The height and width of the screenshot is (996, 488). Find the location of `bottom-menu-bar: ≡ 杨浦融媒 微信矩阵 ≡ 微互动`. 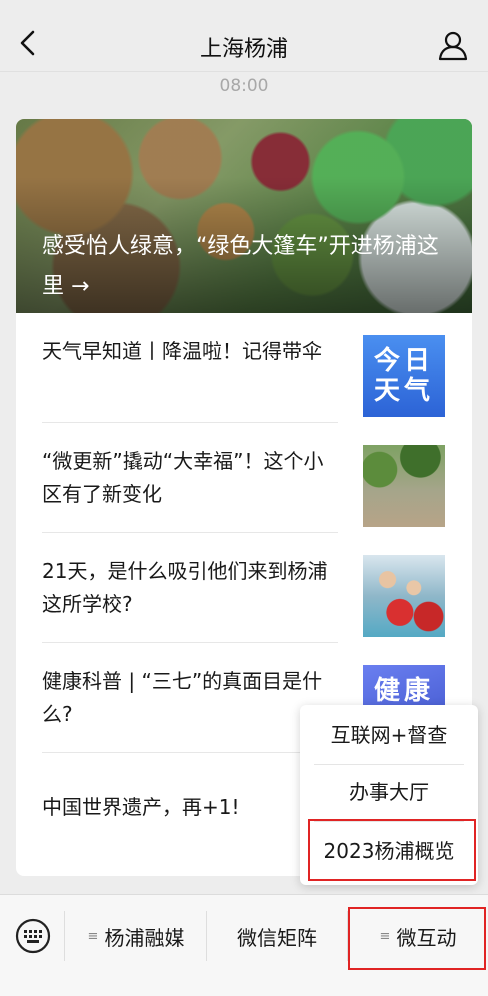

bottom-menu-bar: ≡ 杨浦融媒 微信矩阵 ≡ 微互动 is located at coordinates (244, 945).